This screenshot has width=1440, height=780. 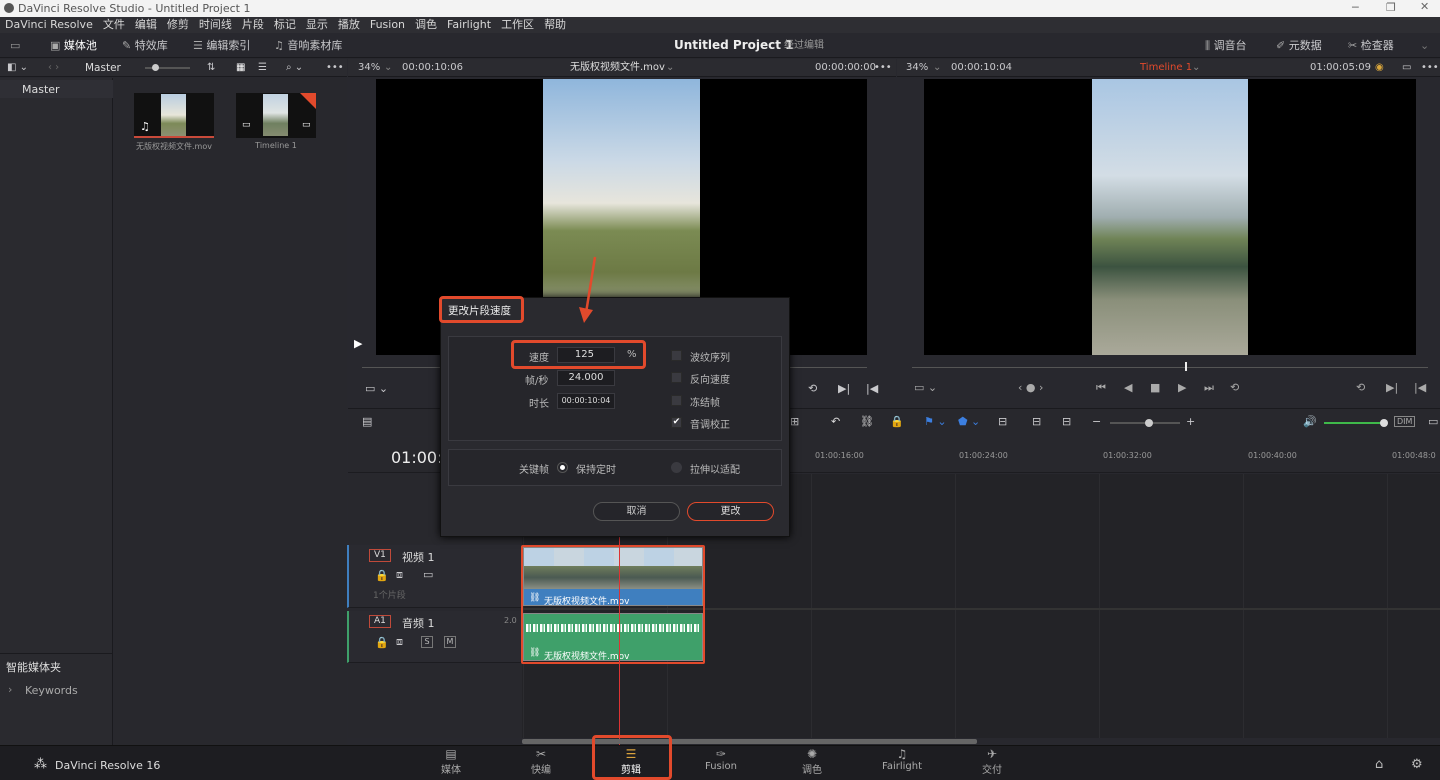 I want to click on menu-item: Fusion, so click(x=387, y=24).